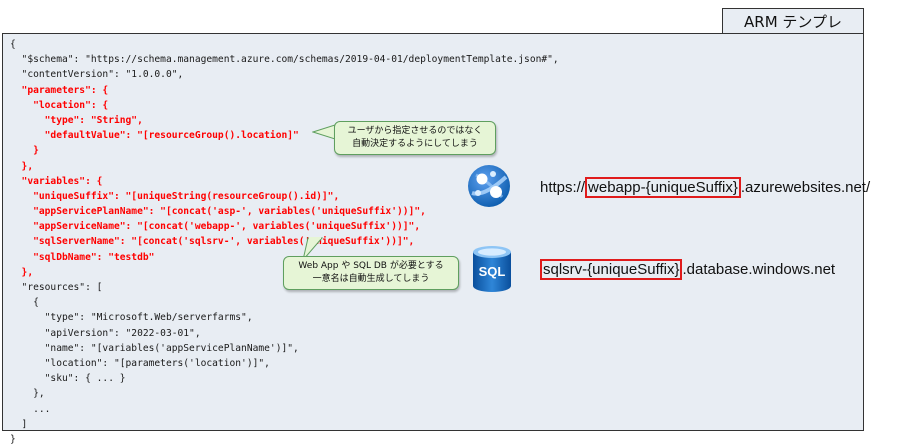 The height and width of the screenshot is (447, 900). Describe the element at coordinates (759, 269) in the screenshot. I see `sql-url-suffix: .database.windows.net` at that location.